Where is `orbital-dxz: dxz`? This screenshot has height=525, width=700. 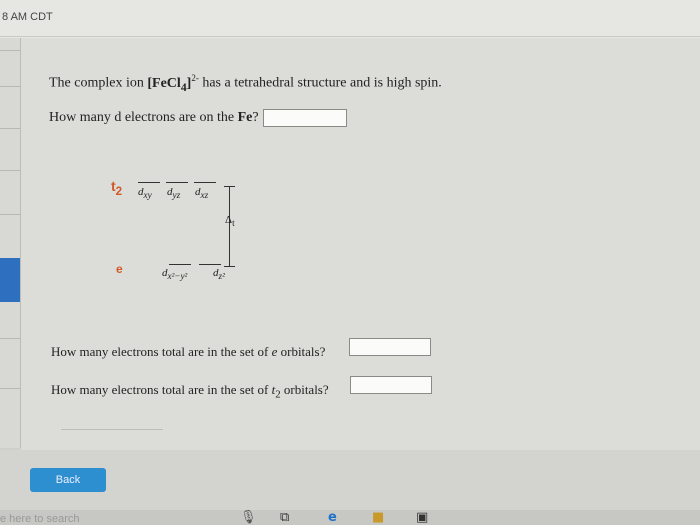 orbital-dxz: dxz is located at coordinates (202, 193).